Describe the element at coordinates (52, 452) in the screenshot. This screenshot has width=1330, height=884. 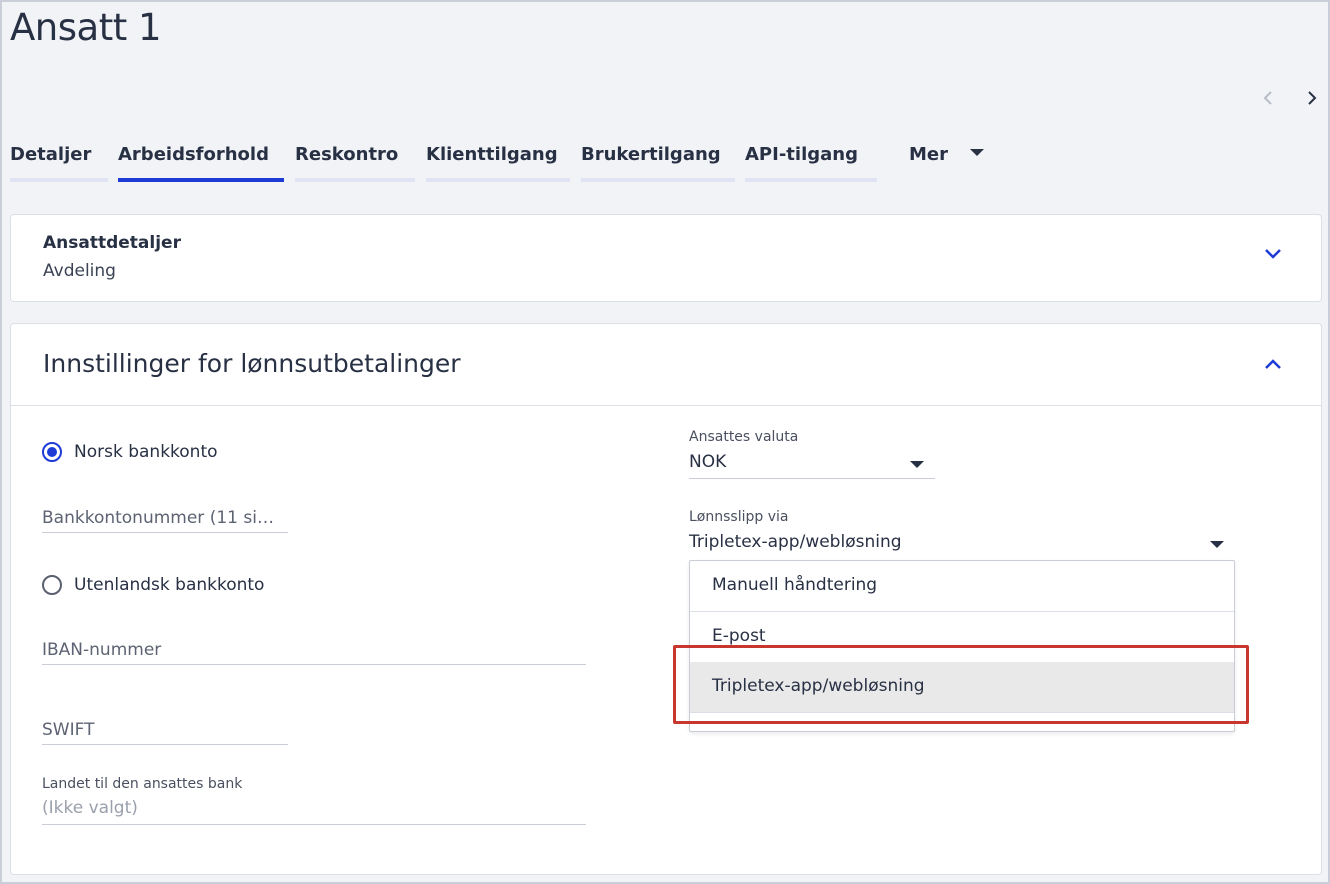
I see `norsk-bankkonto-radio` at that location.